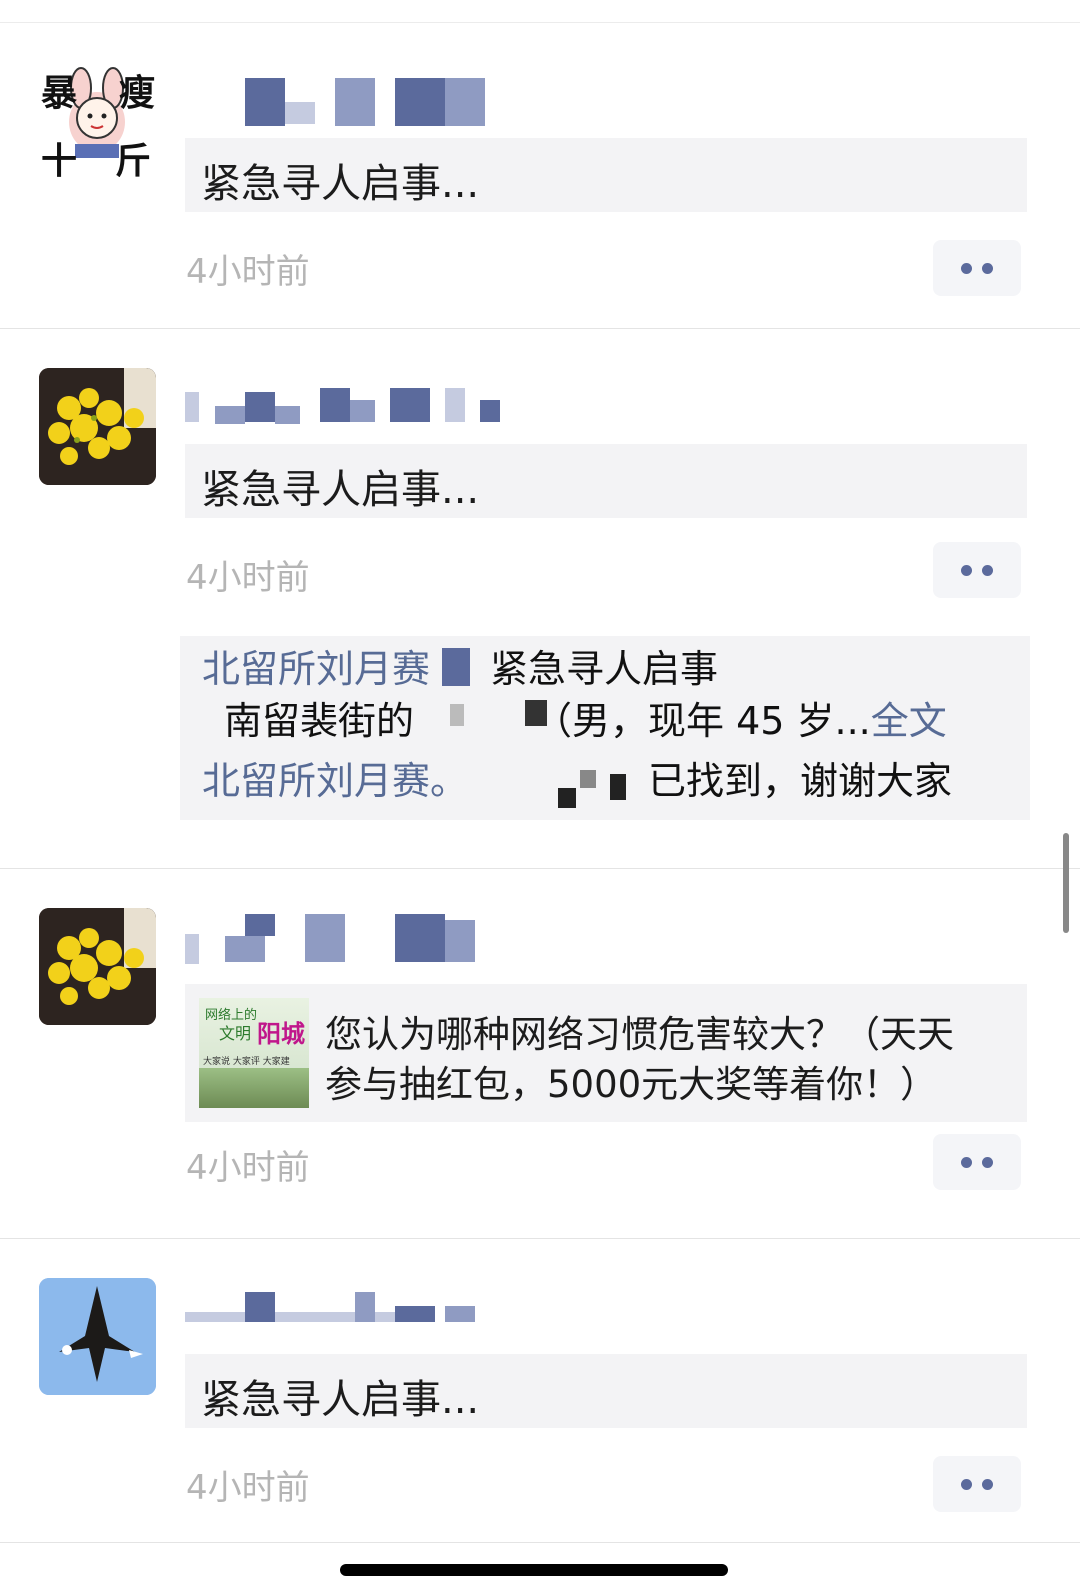 This screenshot has width=1080, height=1592. I want to click on avatar-eagle, so click(97, 1336).